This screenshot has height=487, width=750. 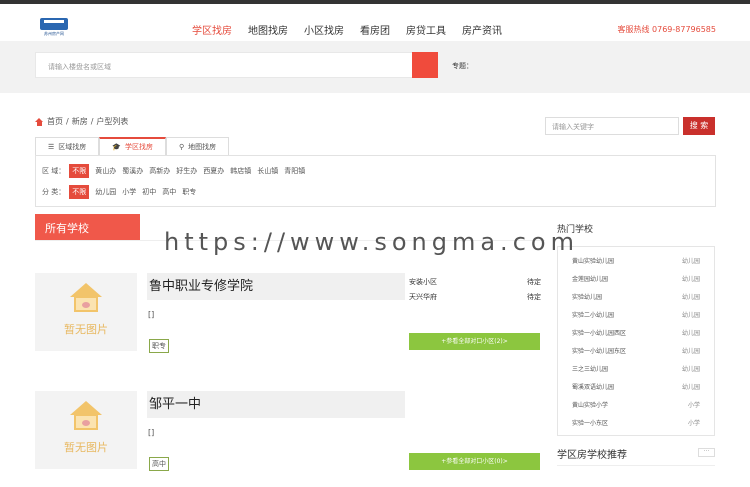 What do you see at coordinates (276, 286) in the screenshot?
I see `school-name: 鲁中职业专修学院` at bounding box center [276, 286].